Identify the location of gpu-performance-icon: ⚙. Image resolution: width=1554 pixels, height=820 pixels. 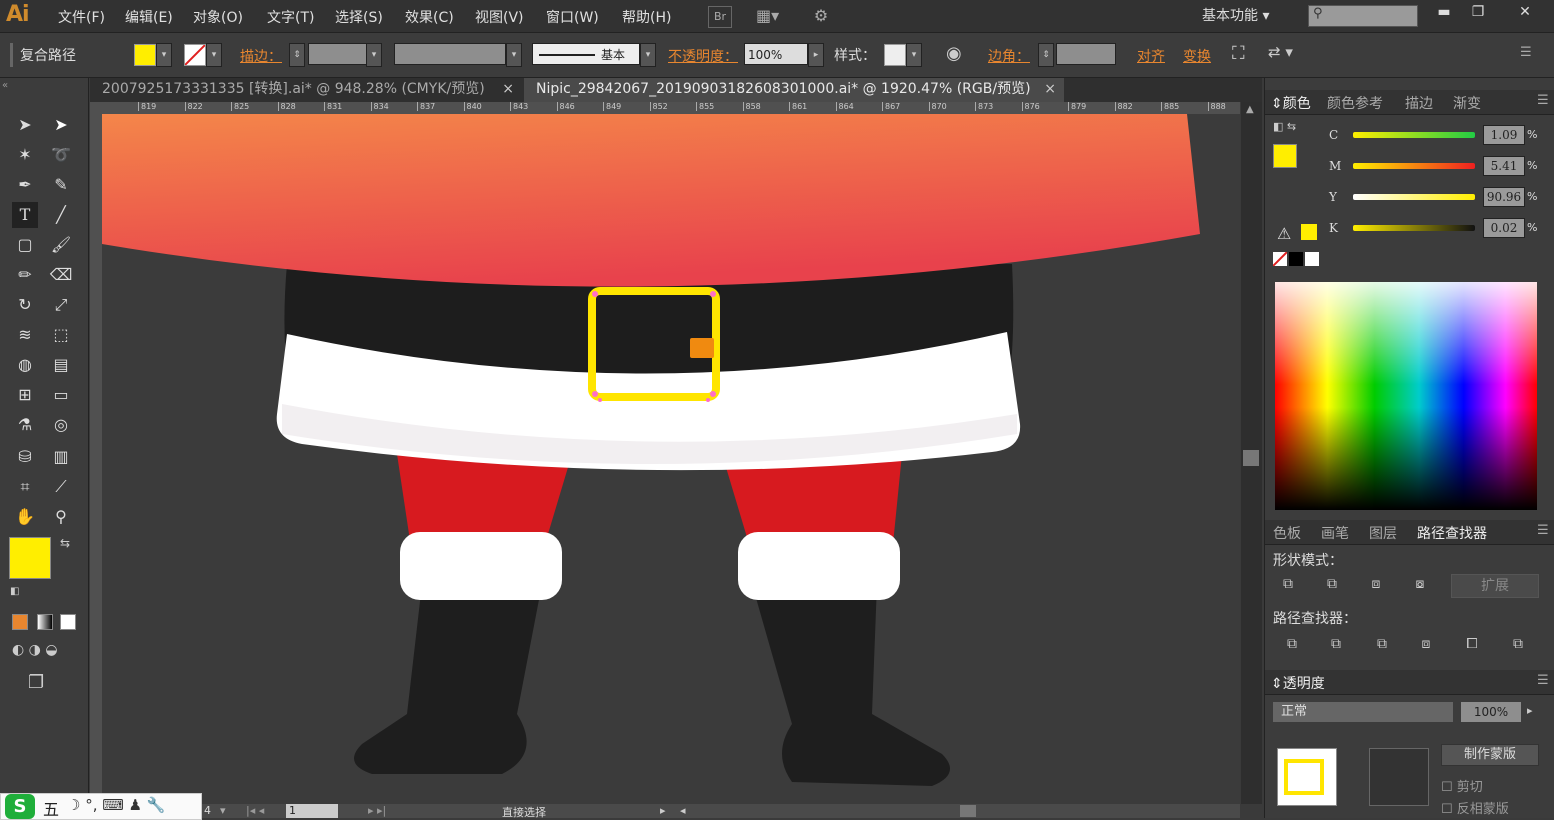
(821, 16).